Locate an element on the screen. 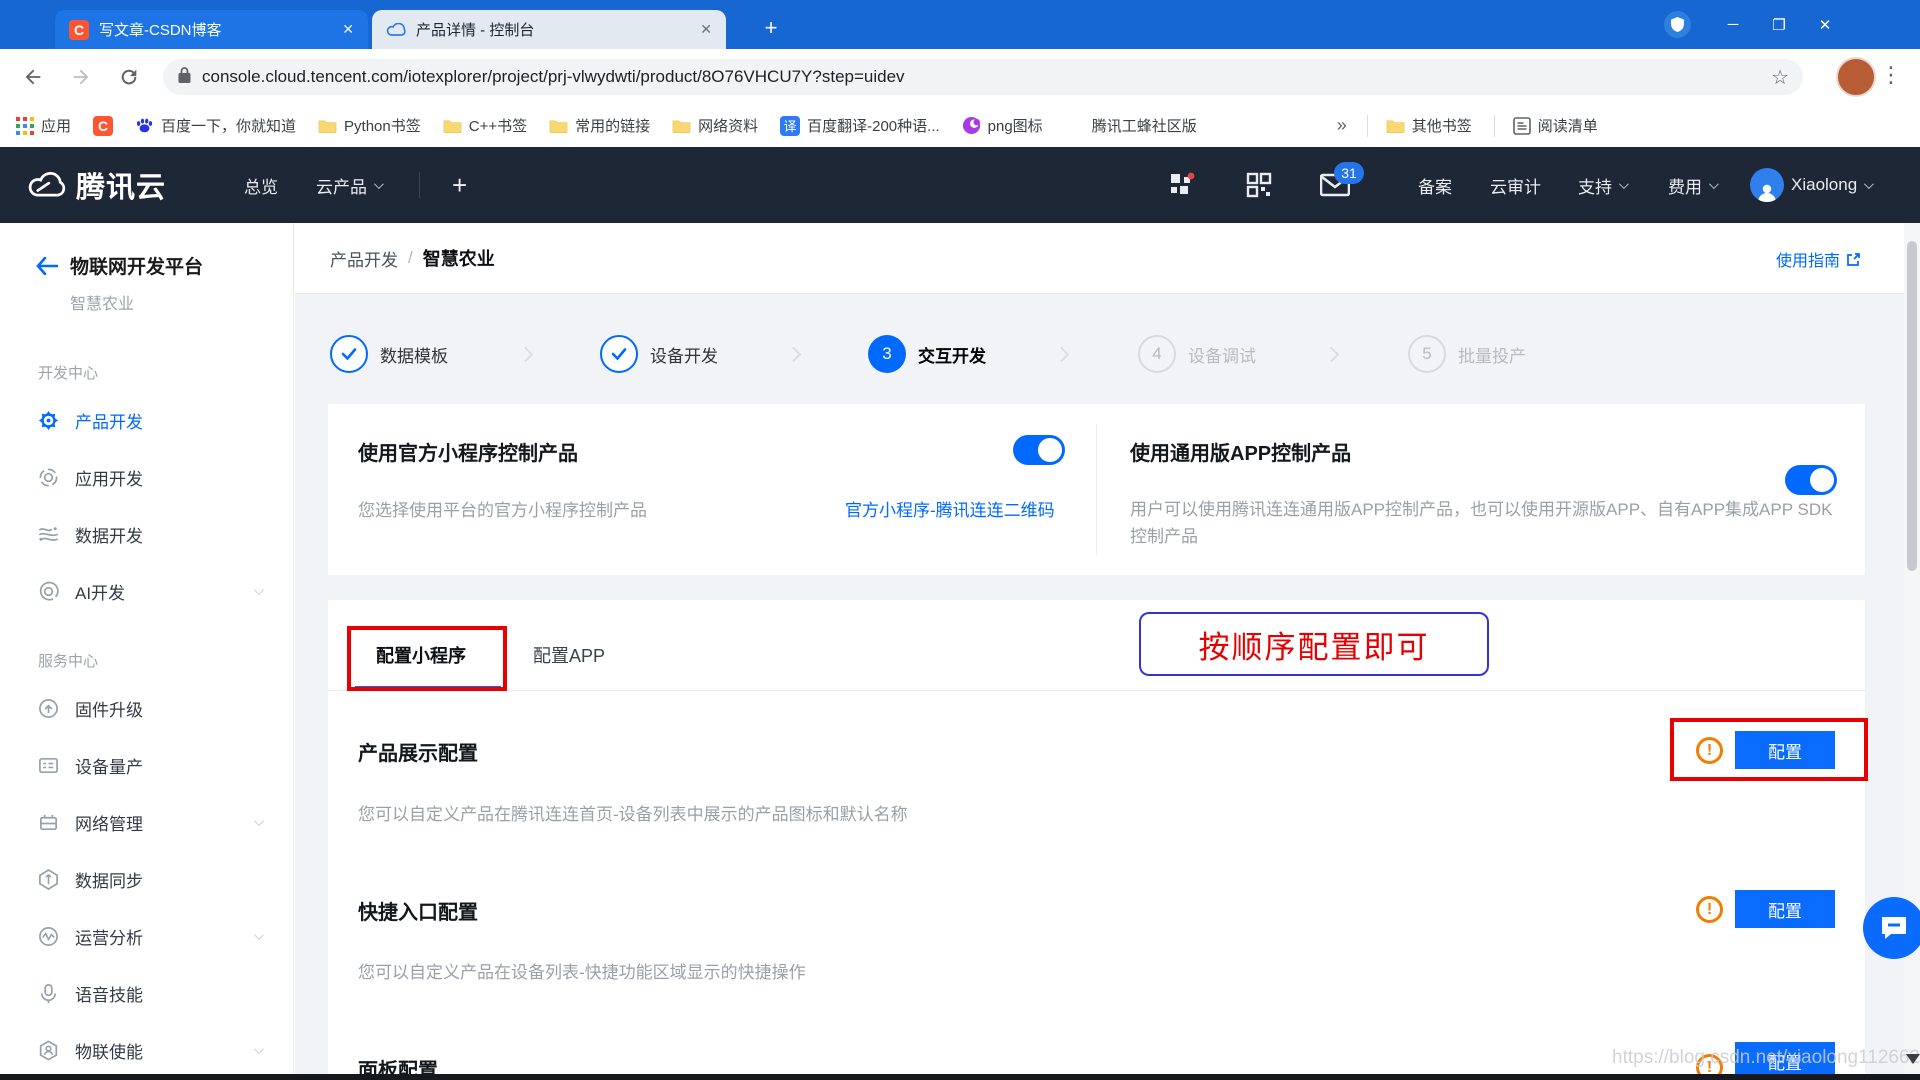 This screenshot has width=1920, height=1080. sidebar-item-analytics: 运营分析 is located at coordinates (146, 936).